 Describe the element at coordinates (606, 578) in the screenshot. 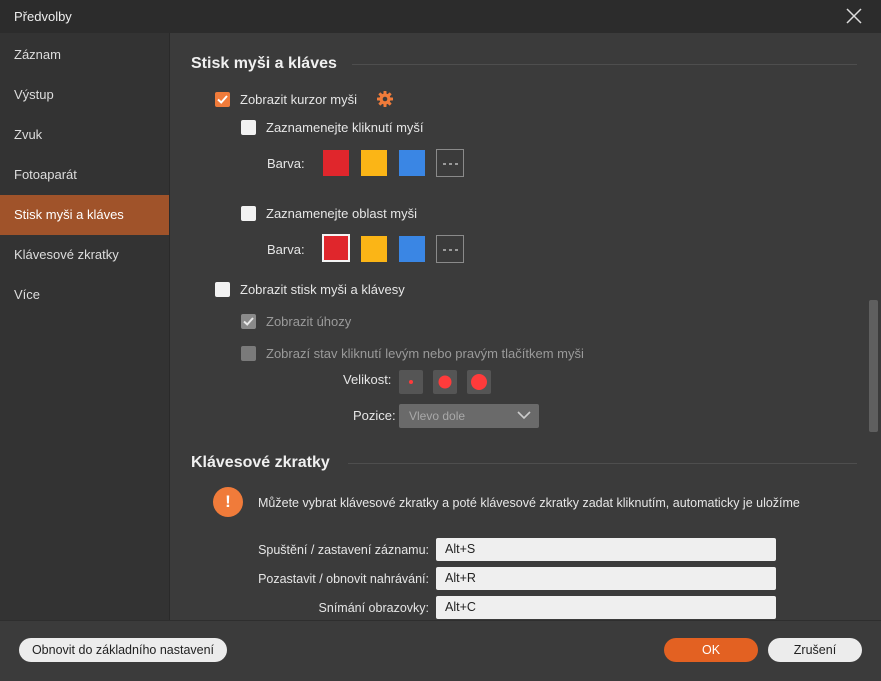

I see `shortcut-pause-input: Alt+R` at that location.